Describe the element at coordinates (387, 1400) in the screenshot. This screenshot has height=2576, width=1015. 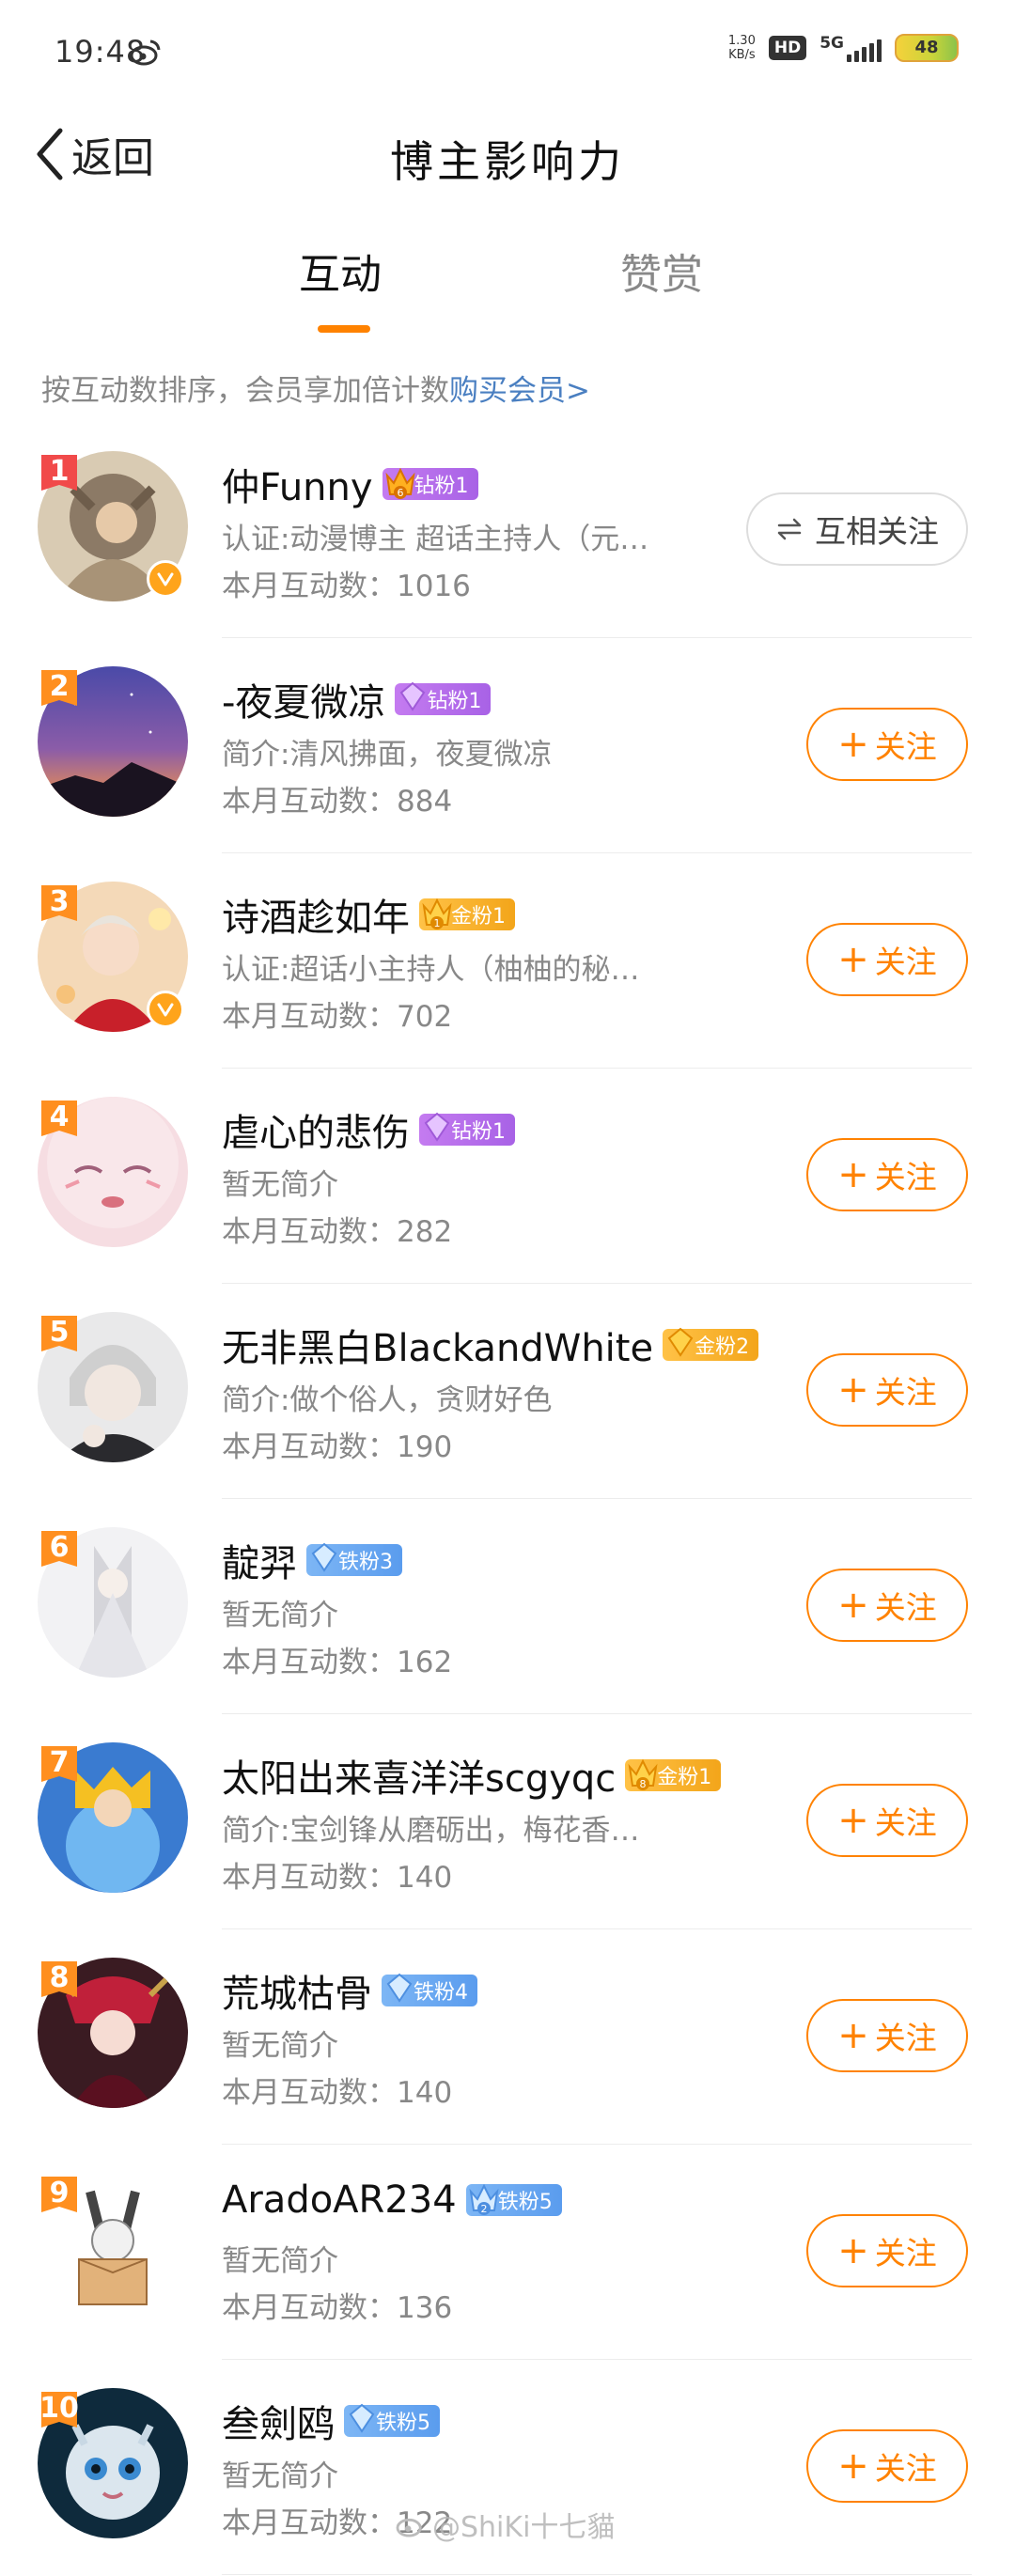
I see `user-description: 简介:做个俗人，贪财好色` at that location.